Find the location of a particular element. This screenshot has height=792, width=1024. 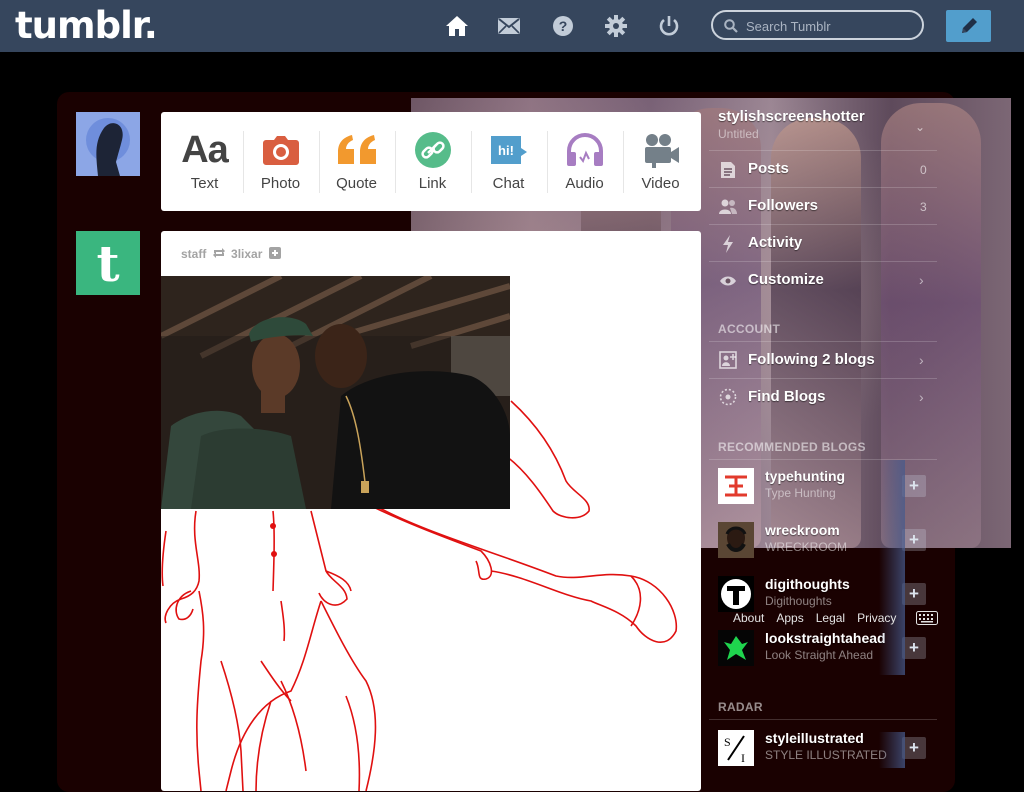

link-post-button: Link is located at coordinates (432, 161).